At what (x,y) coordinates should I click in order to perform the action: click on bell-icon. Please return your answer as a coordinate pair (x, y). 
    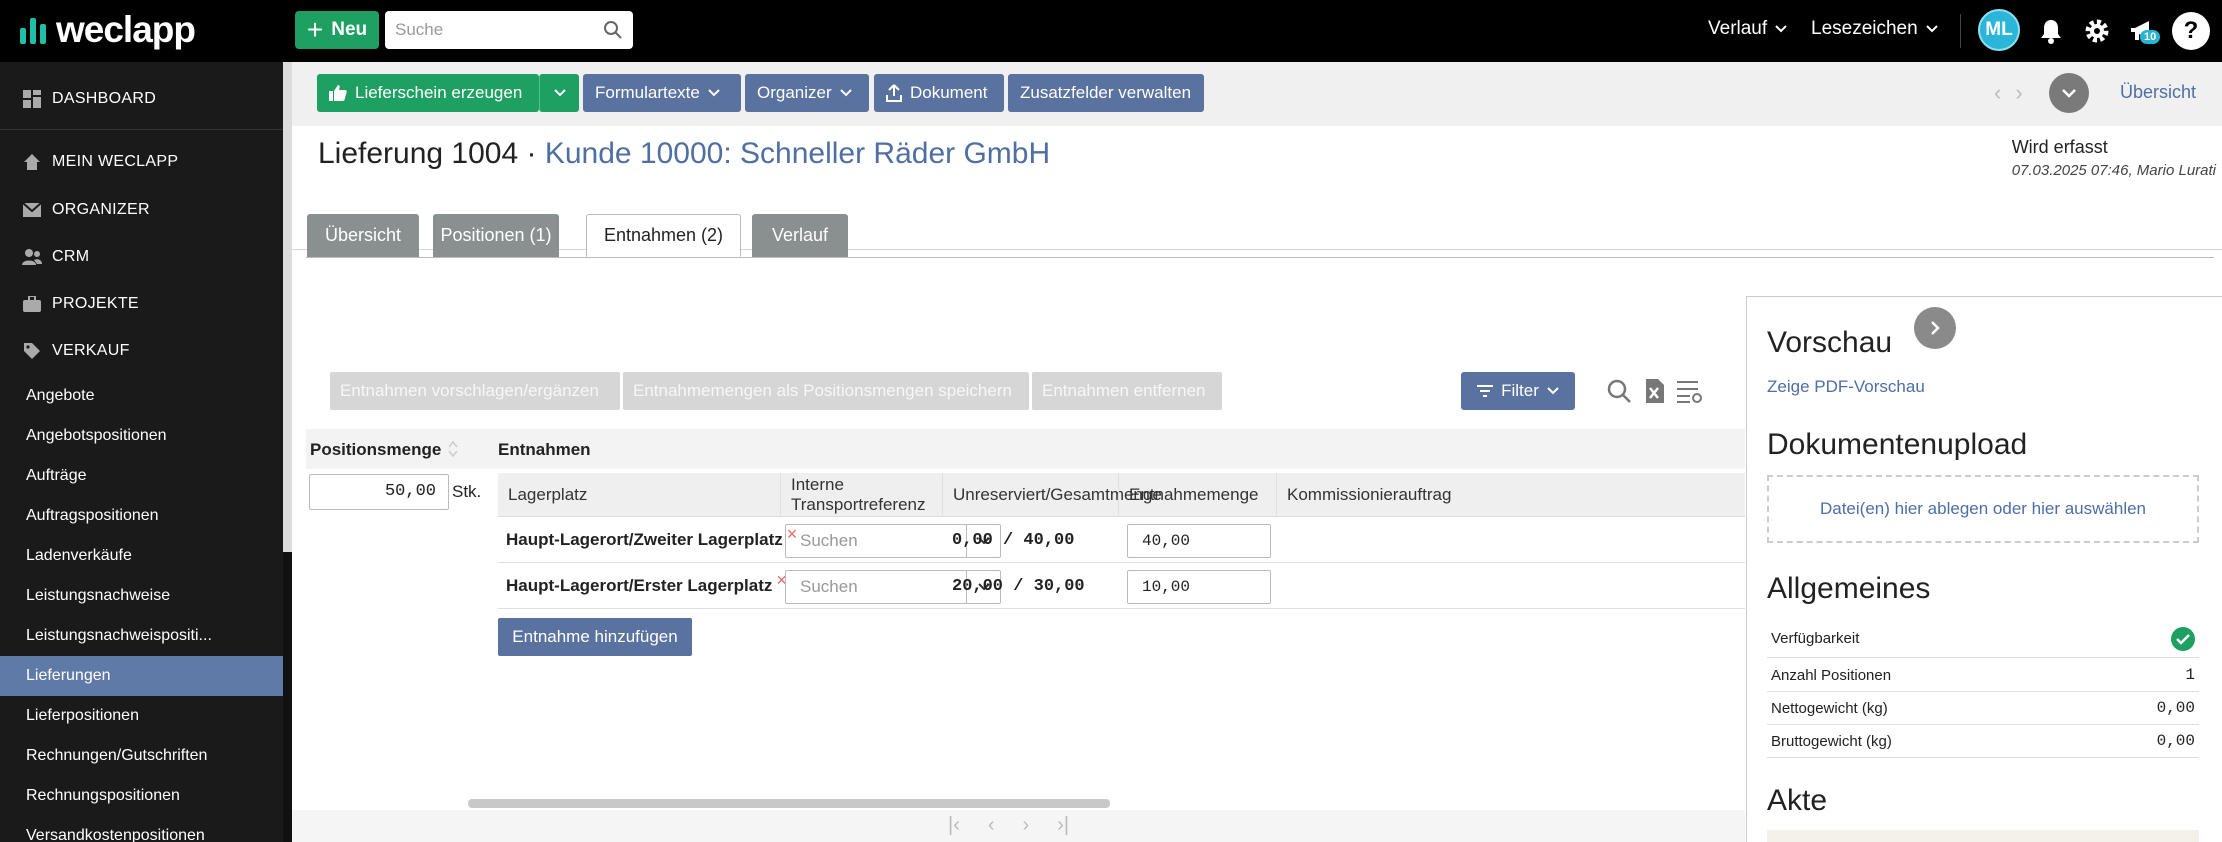
    Looking at the image, I should click on (2051, 31).